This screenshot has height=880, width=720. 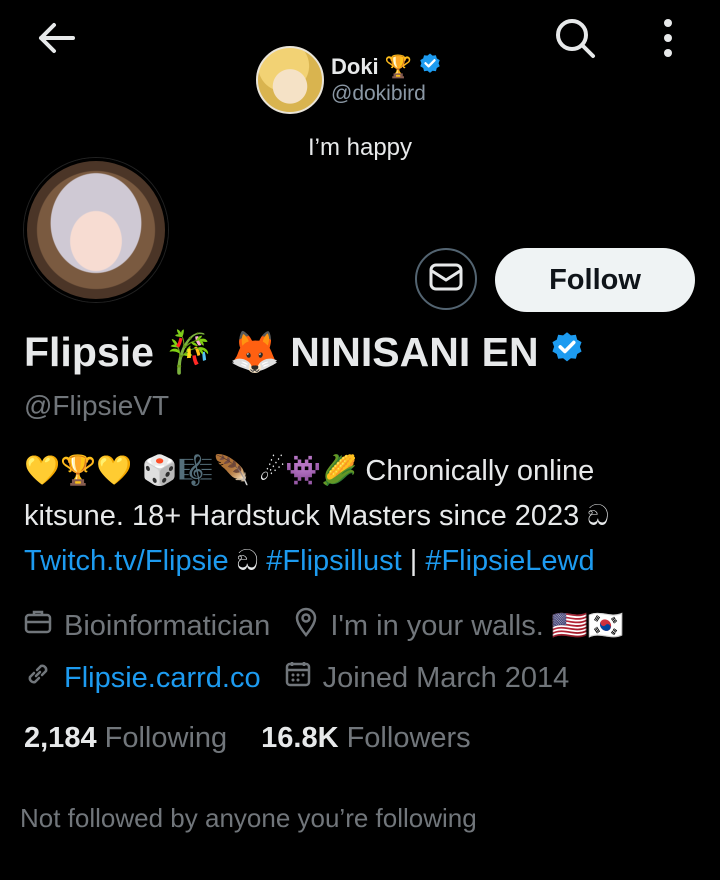 I want to click on profile-handle: @FlipsieVT, so click(x=97, y=405).